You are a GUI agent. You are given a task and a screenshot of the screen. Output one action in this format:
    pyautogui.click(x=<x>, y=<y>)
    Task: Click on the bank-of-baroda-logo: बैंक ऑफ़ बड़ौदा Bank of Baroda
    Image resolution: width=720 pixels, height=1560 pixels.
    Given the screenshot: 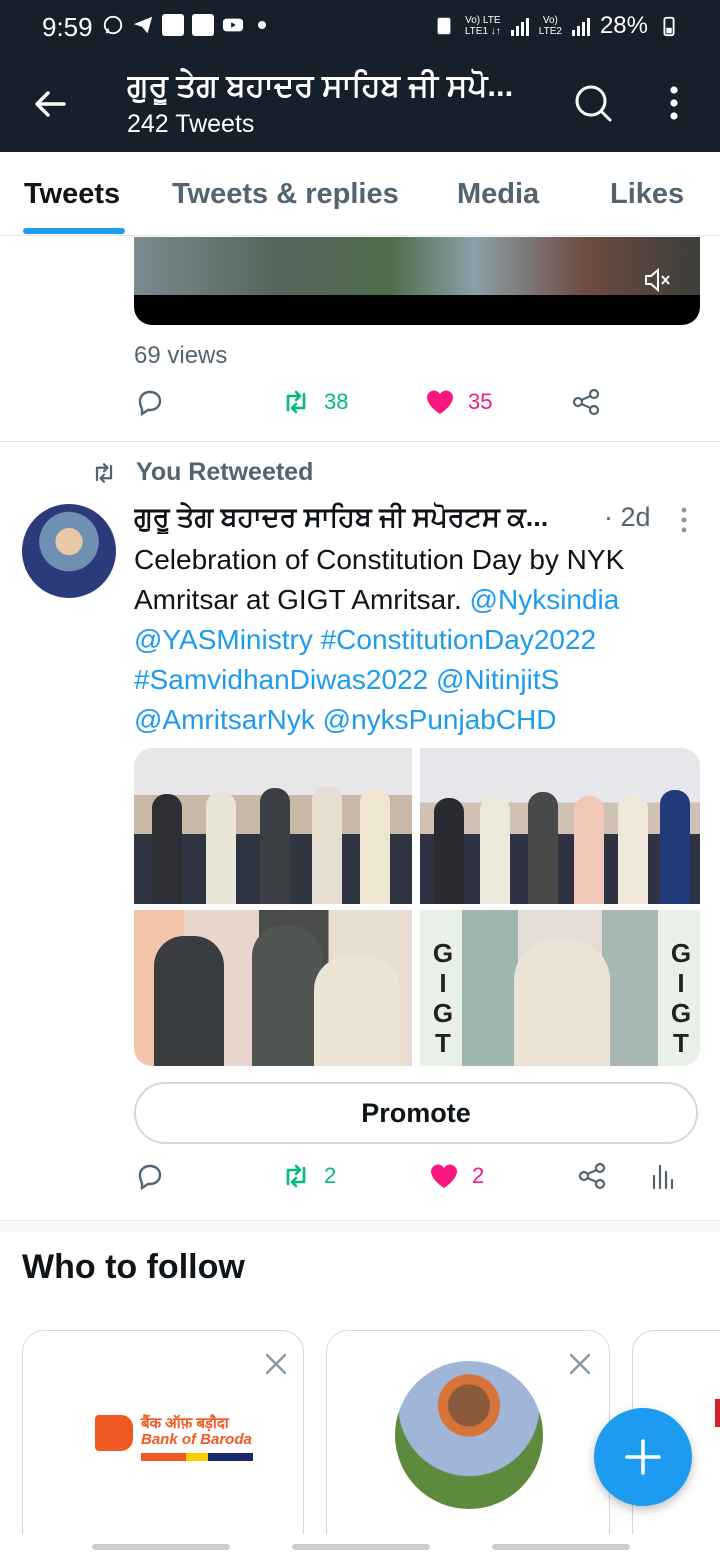 What is the action you would take?
    pyautogui.click(x=180, y=1439)
    